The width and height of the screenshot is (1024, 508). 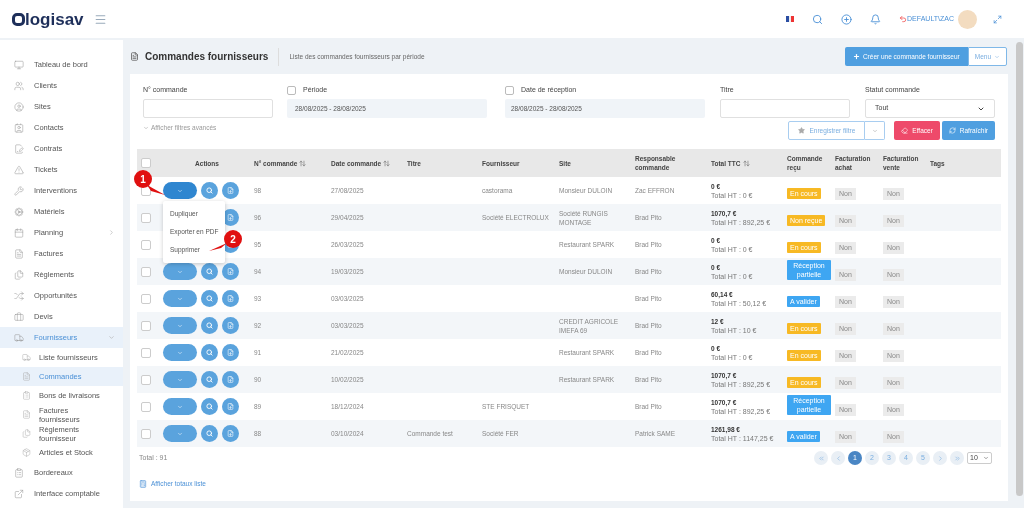 I want to click on truck-icon, so click(x=19, y=337).